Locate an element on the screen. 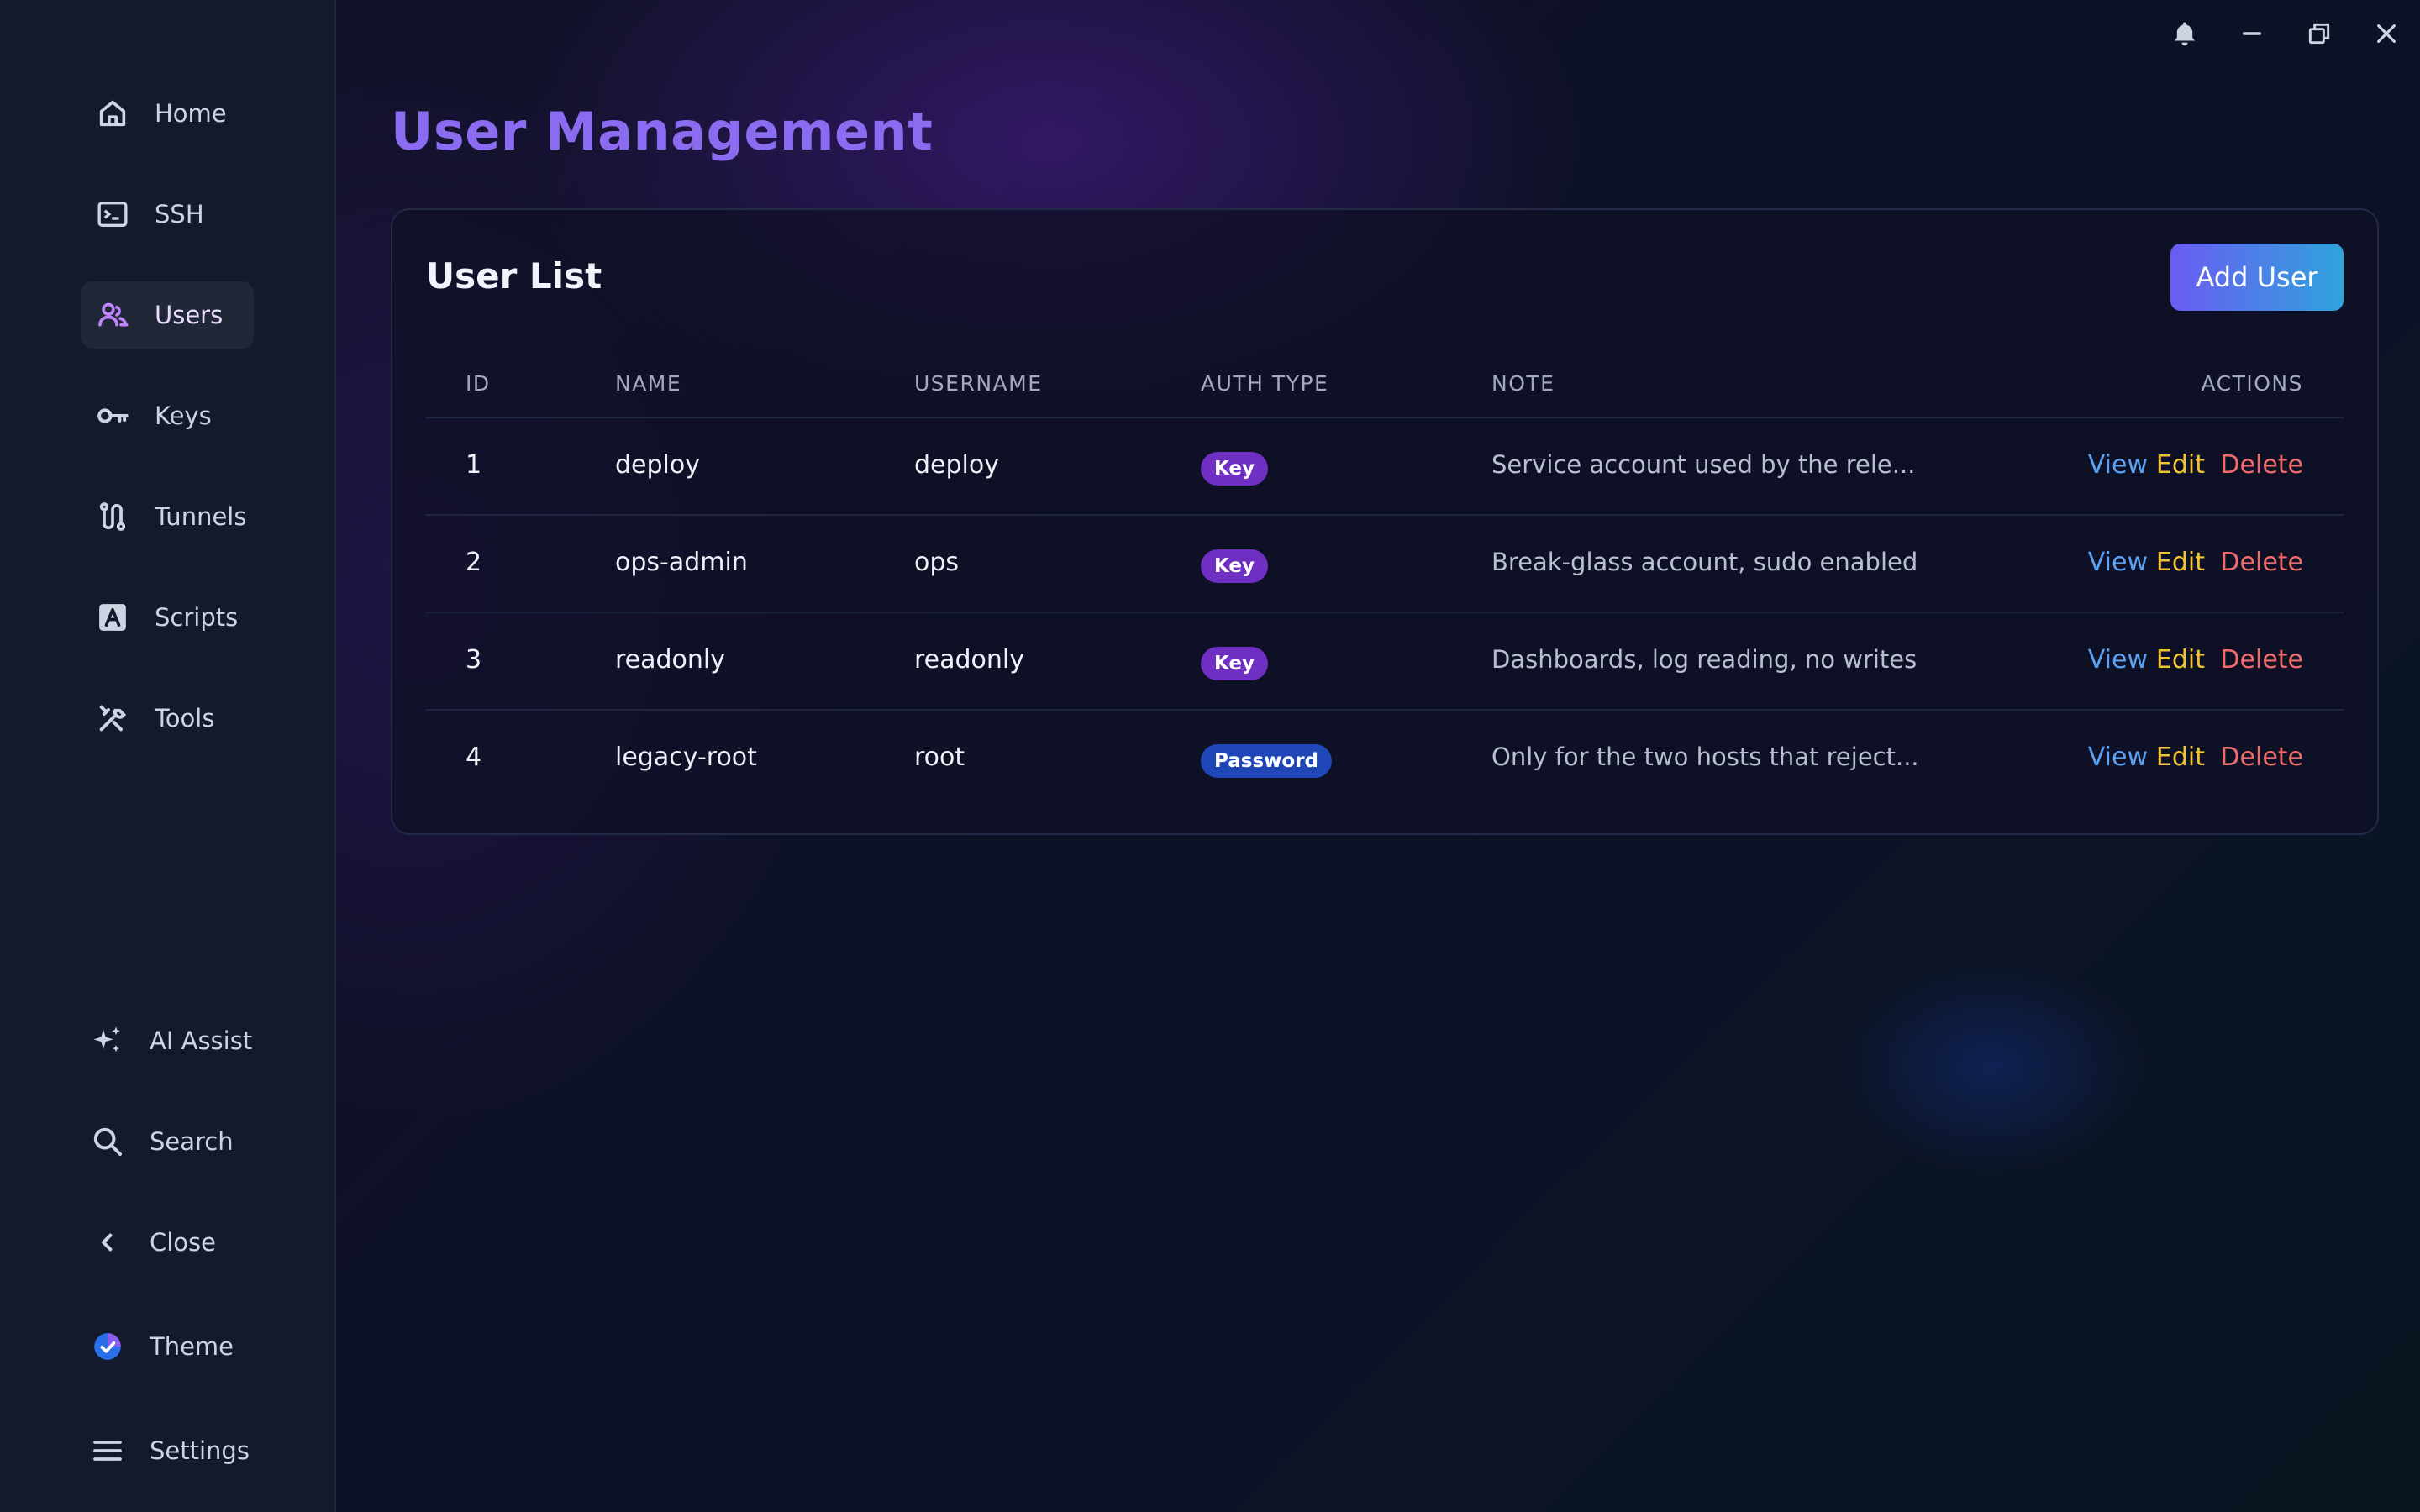 This screenshot has width=2420, height=1512. sidebar-item-home: Home is located at coordinates (167, 113).